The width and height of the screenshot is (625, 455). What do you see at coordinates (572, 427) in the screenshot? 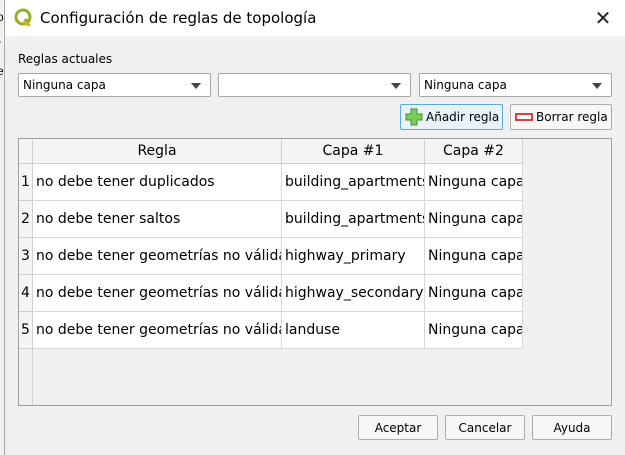
I see `help-button: Ayuda` at bounding box center [572, 427].